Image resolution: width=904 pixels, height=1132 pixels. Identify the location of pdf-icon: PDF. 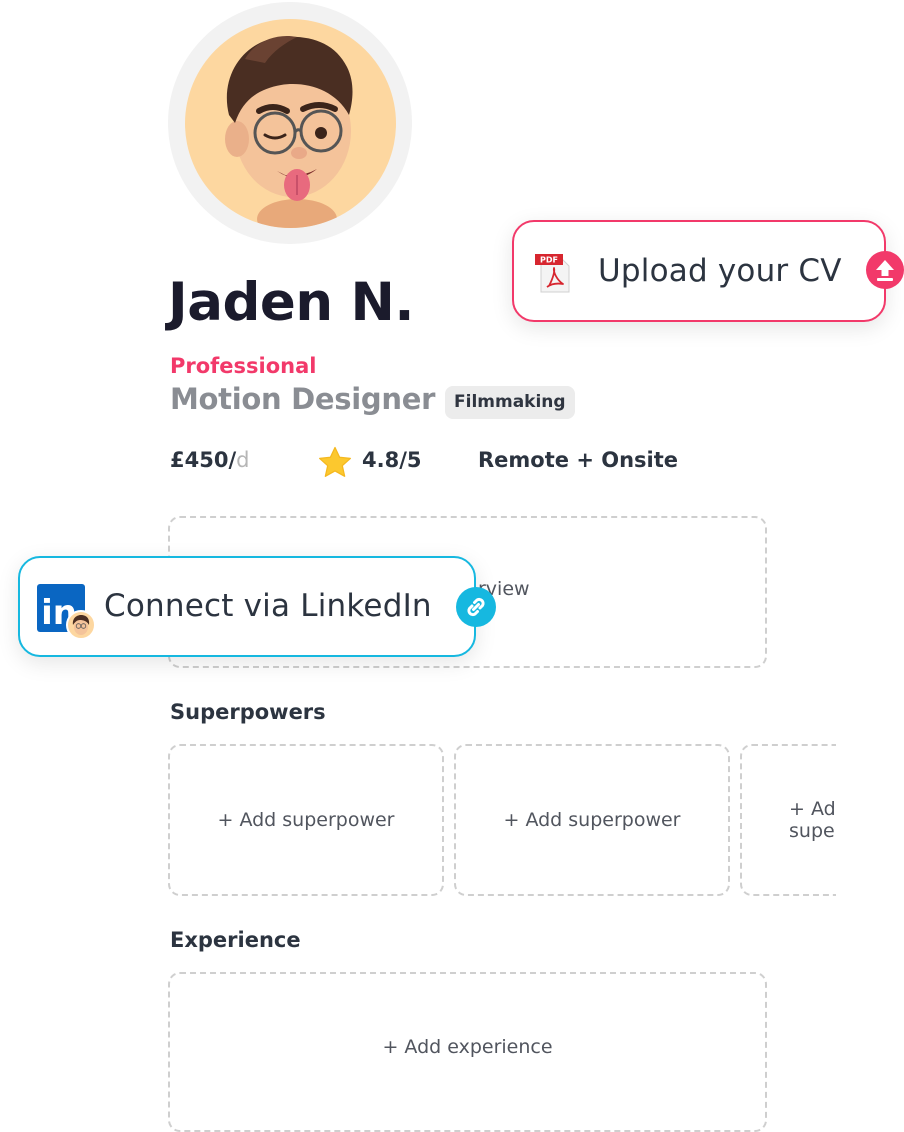
(552, 273).